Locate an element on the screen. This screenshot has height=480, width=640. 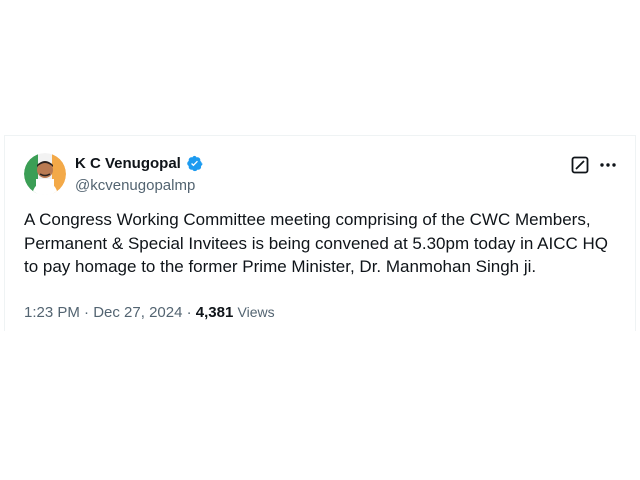
author-name-row: K C Venugopal is located at coordinates (139, 163).